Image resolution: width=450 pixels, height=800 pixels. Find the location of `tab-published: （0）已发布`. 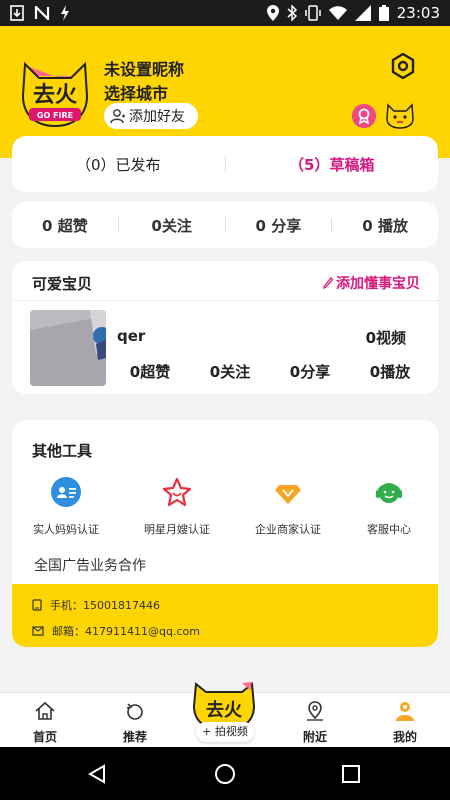

tab-published: （0）已发布 is located at coordinates (118, 164).